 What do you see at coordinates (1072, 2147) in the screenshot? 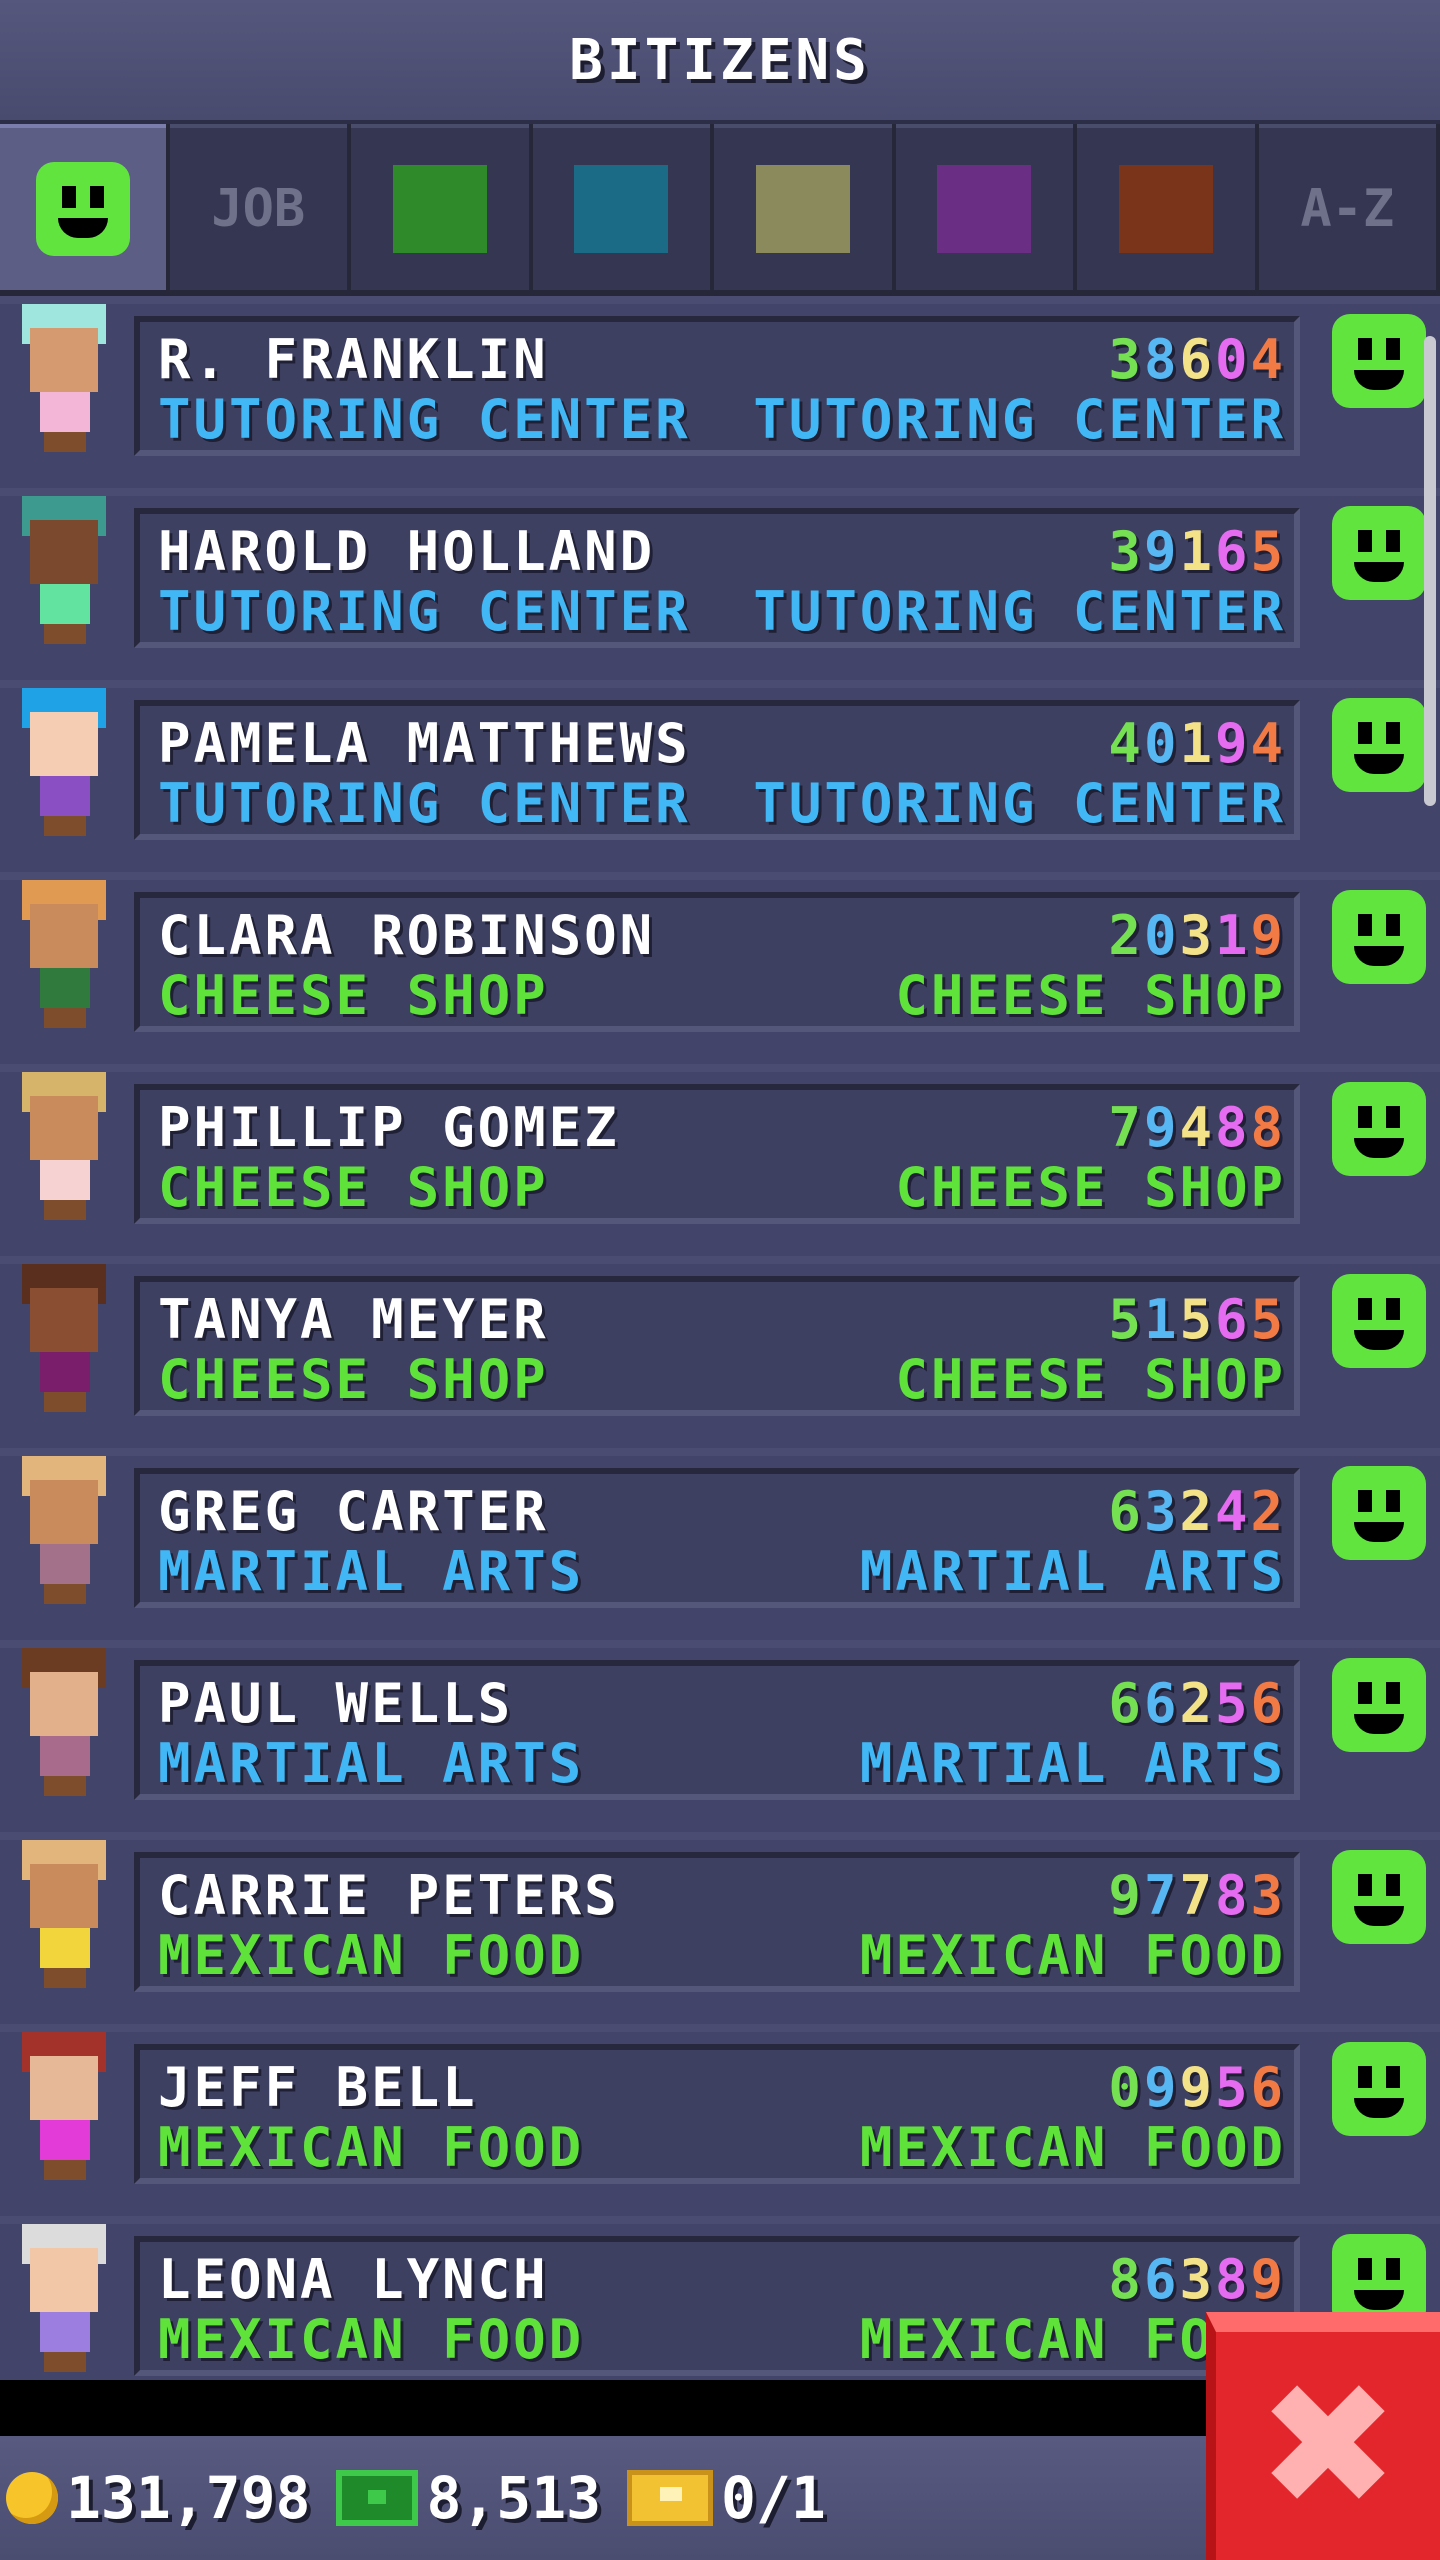
I see `bitizen-building: MEXICAN FOOD` at bounding box center [1072, 2147].